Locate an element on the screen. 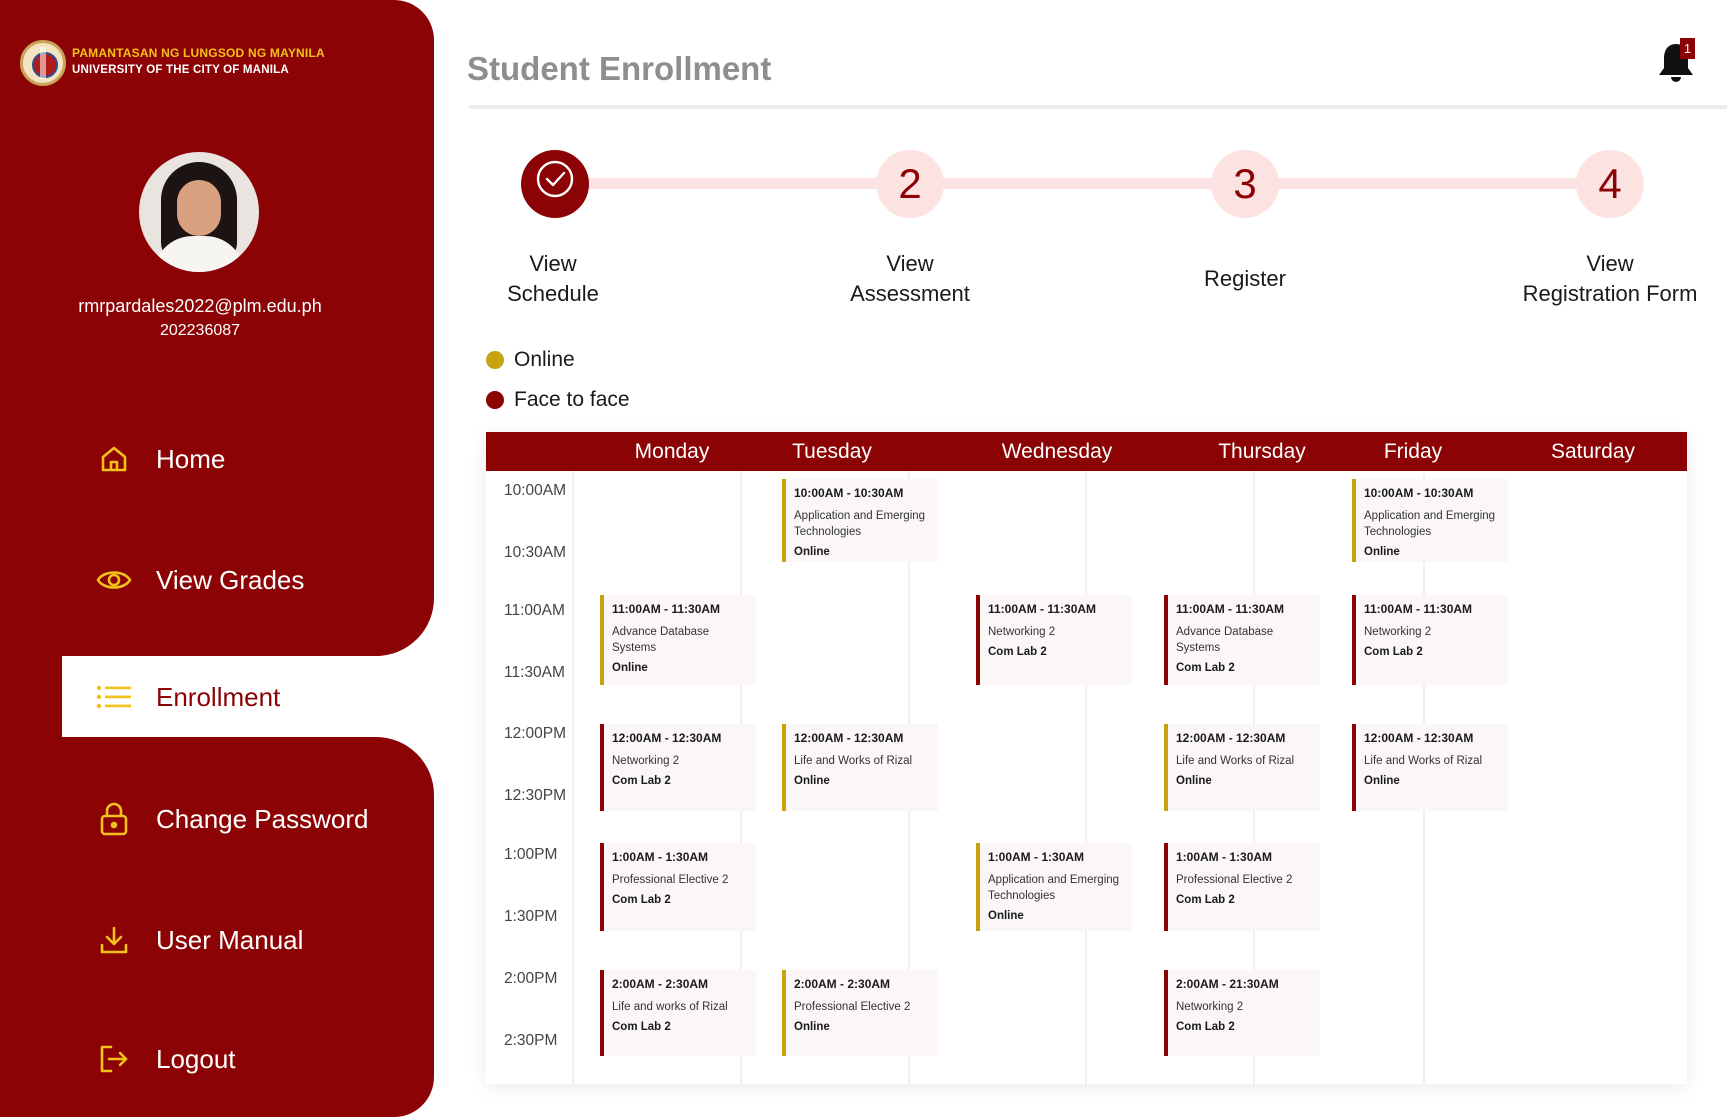  university-logo is located at coordinates (43, 63).